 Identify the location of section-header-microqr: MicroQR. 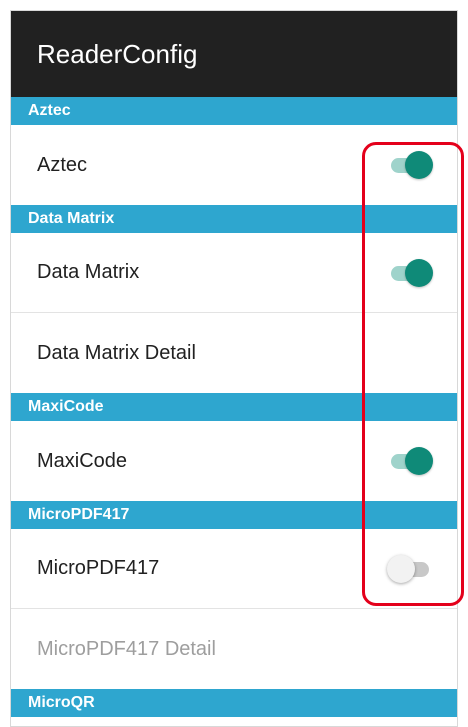
(234, 703).